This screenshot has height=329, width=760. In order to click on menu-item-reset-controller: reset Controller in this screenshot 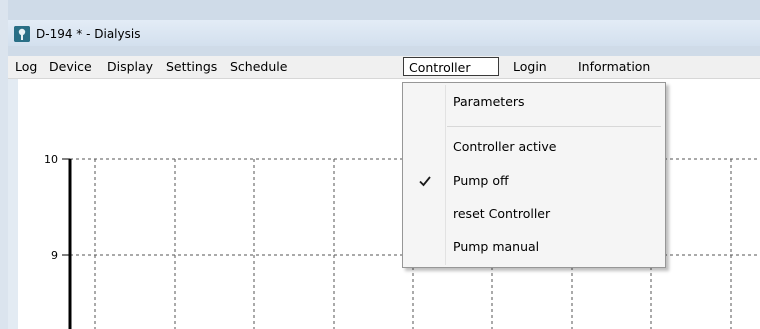, I will do `click(501, 214)`.